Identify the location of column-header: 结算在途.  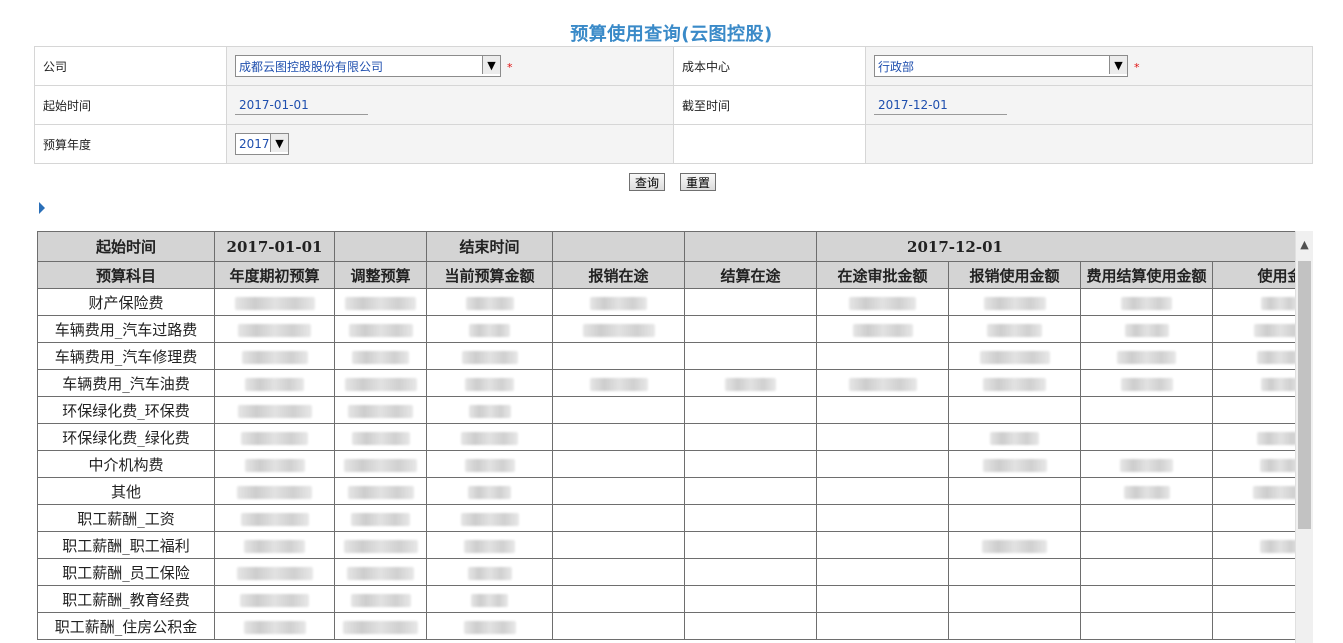
(750, 275).